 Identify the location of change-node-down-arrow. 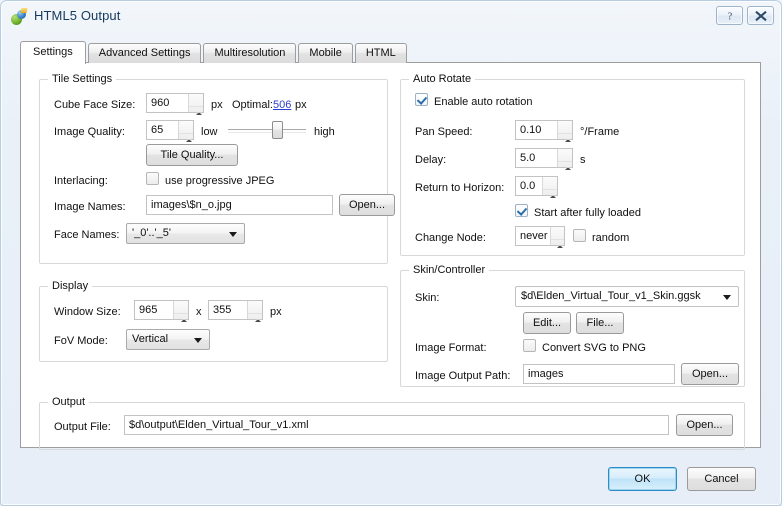
(557, 248).